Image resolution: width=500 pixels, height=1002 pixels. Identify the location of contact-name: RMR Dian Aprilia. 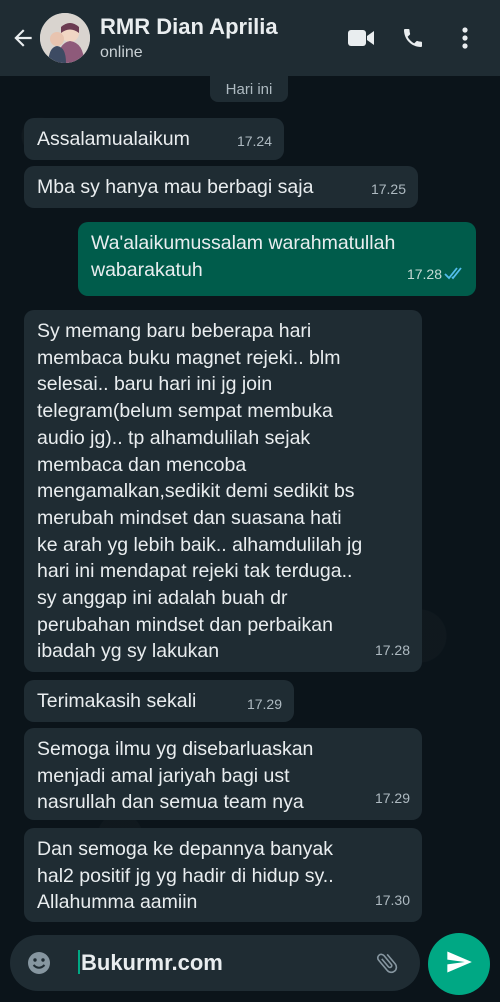
(189, 26).